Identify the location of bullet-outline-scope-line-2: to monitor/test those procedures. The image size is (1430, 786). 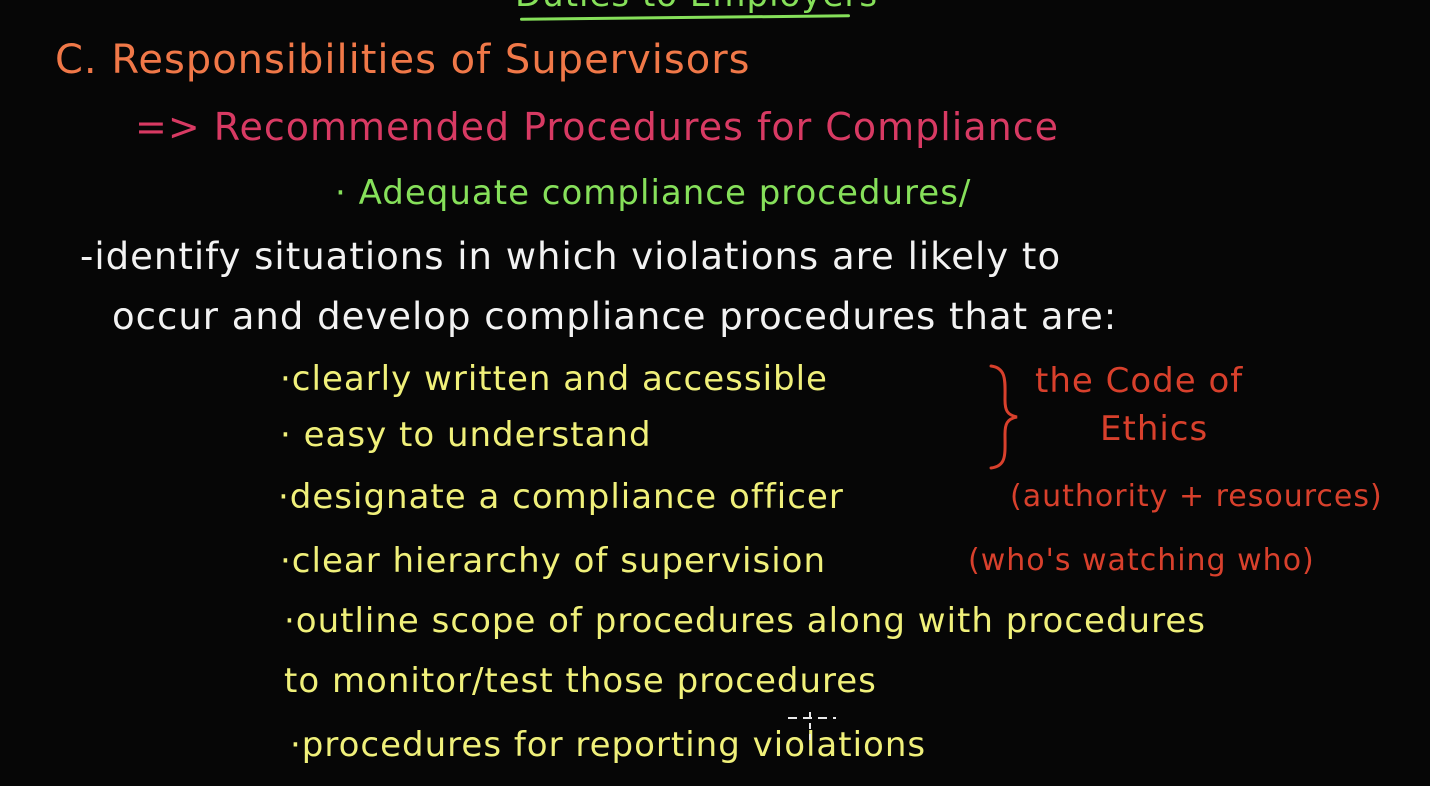
(580, 681).